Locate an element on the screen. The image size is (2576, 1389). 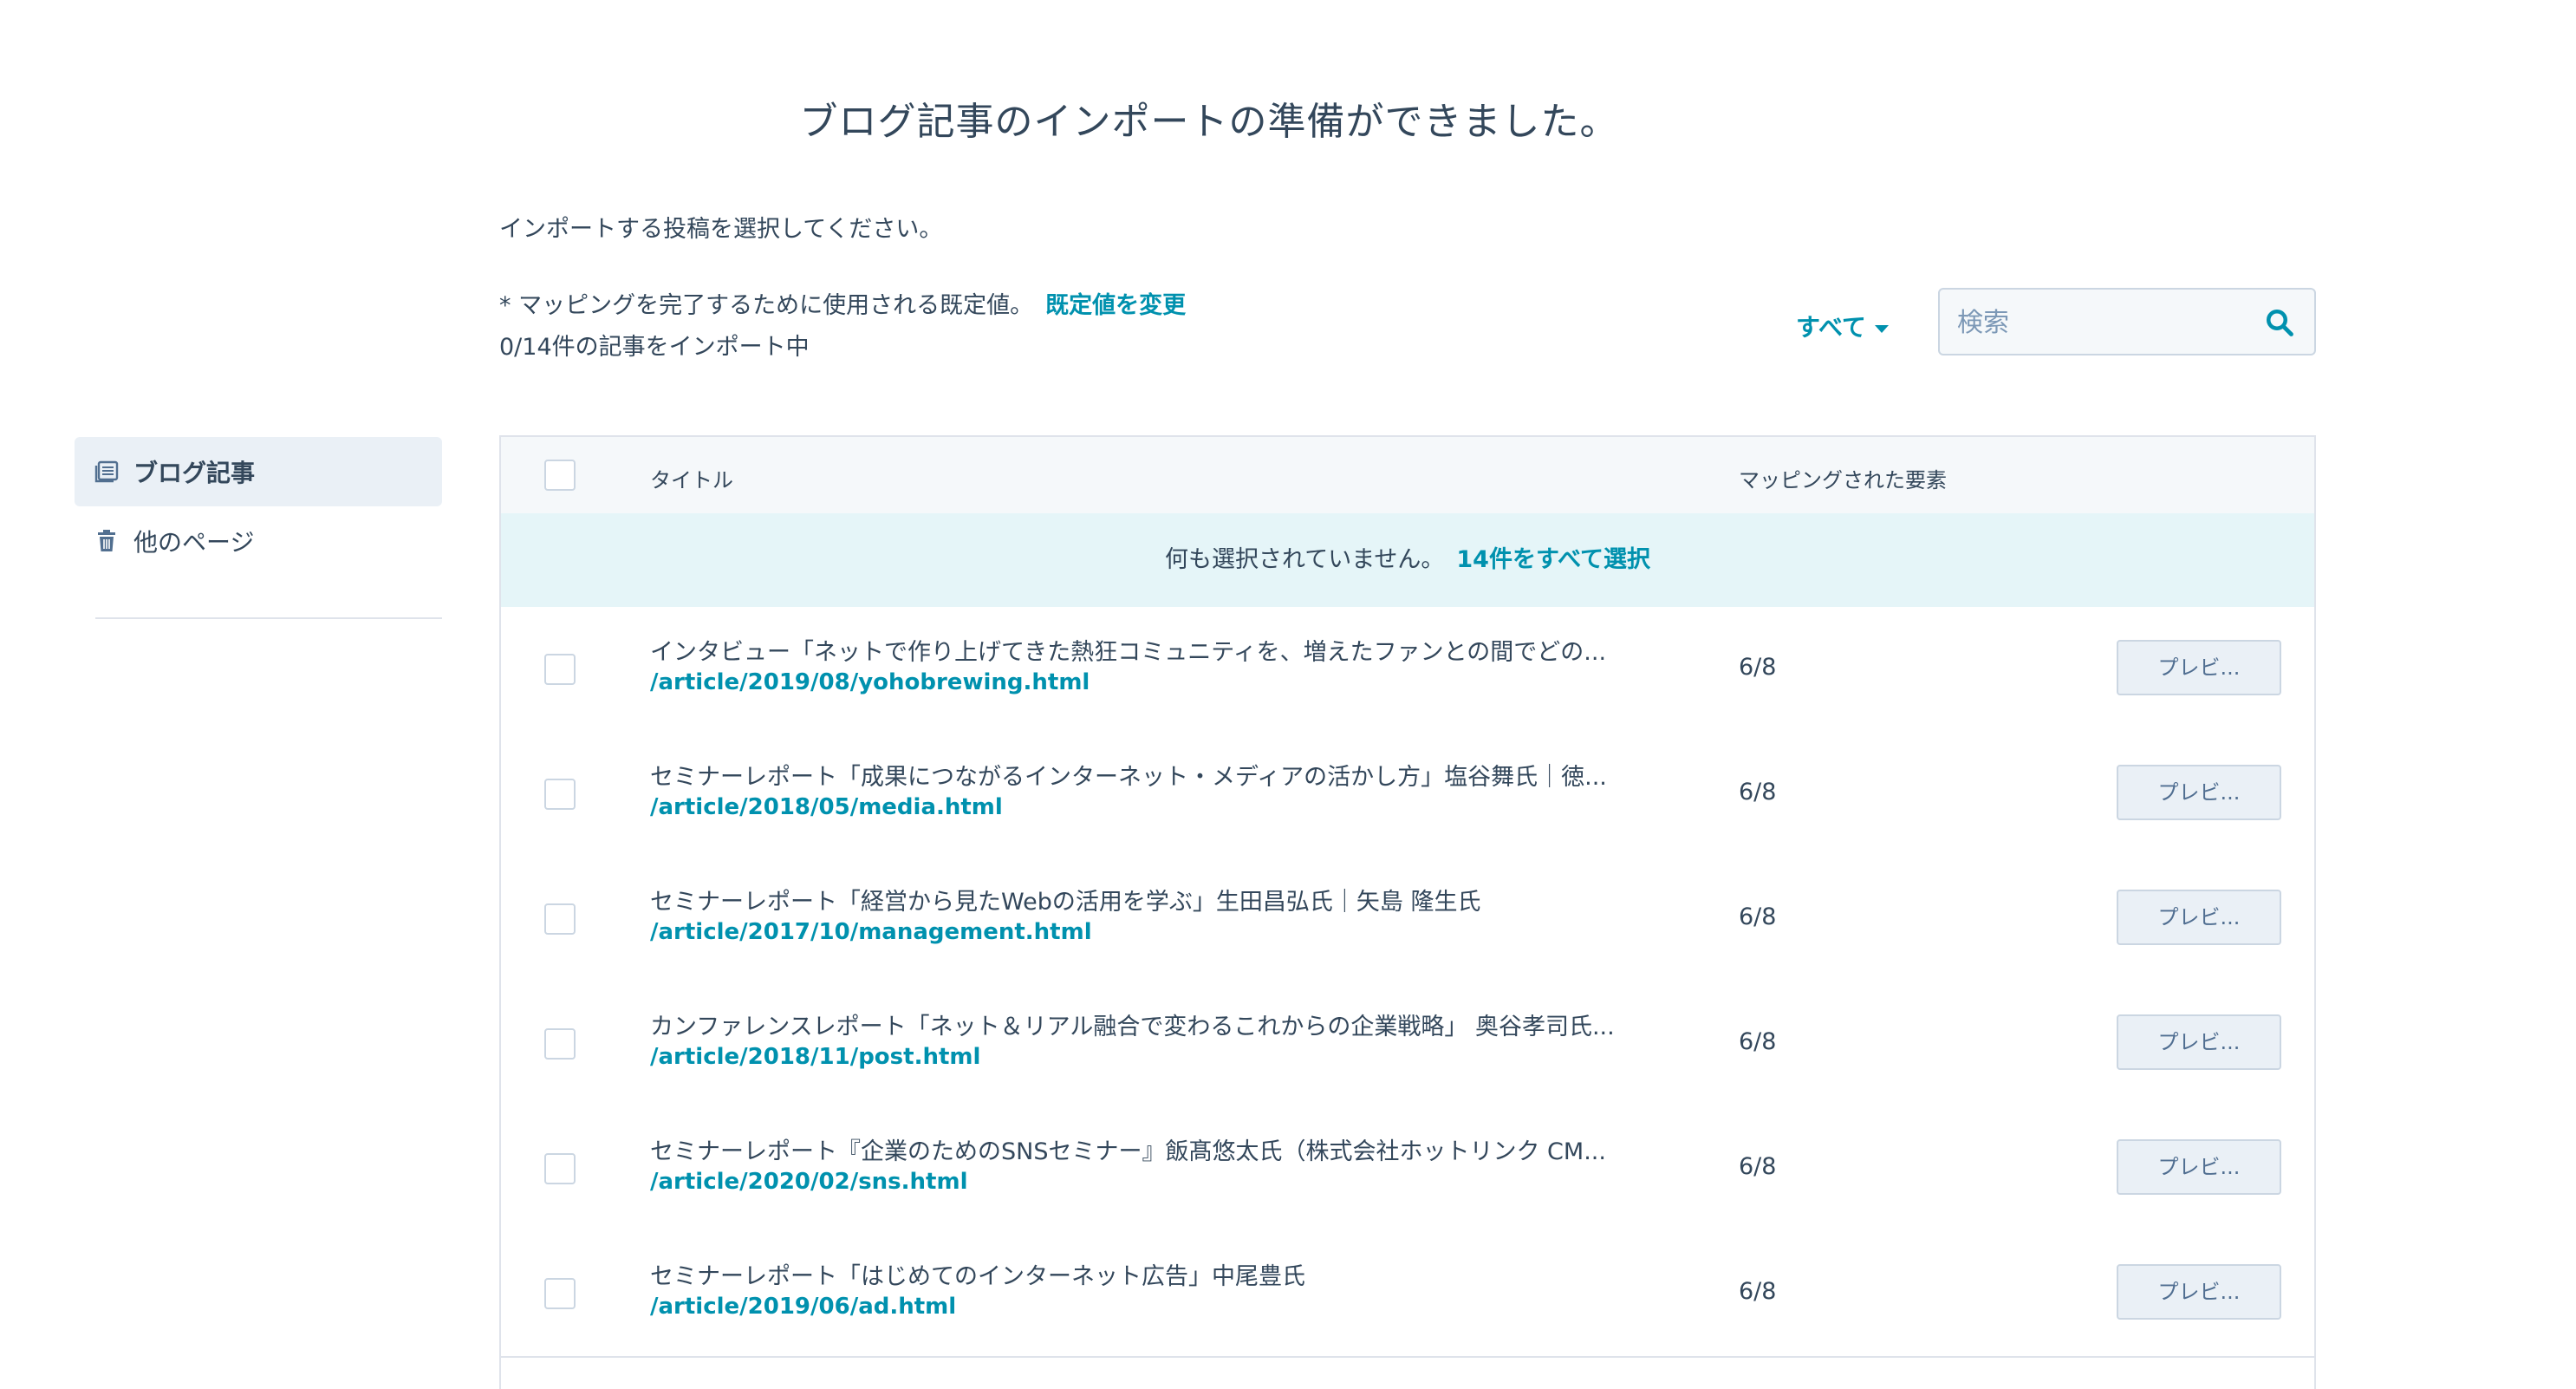
sidebar-item-label: ブログ記事 is located at coordinates (194, 473).